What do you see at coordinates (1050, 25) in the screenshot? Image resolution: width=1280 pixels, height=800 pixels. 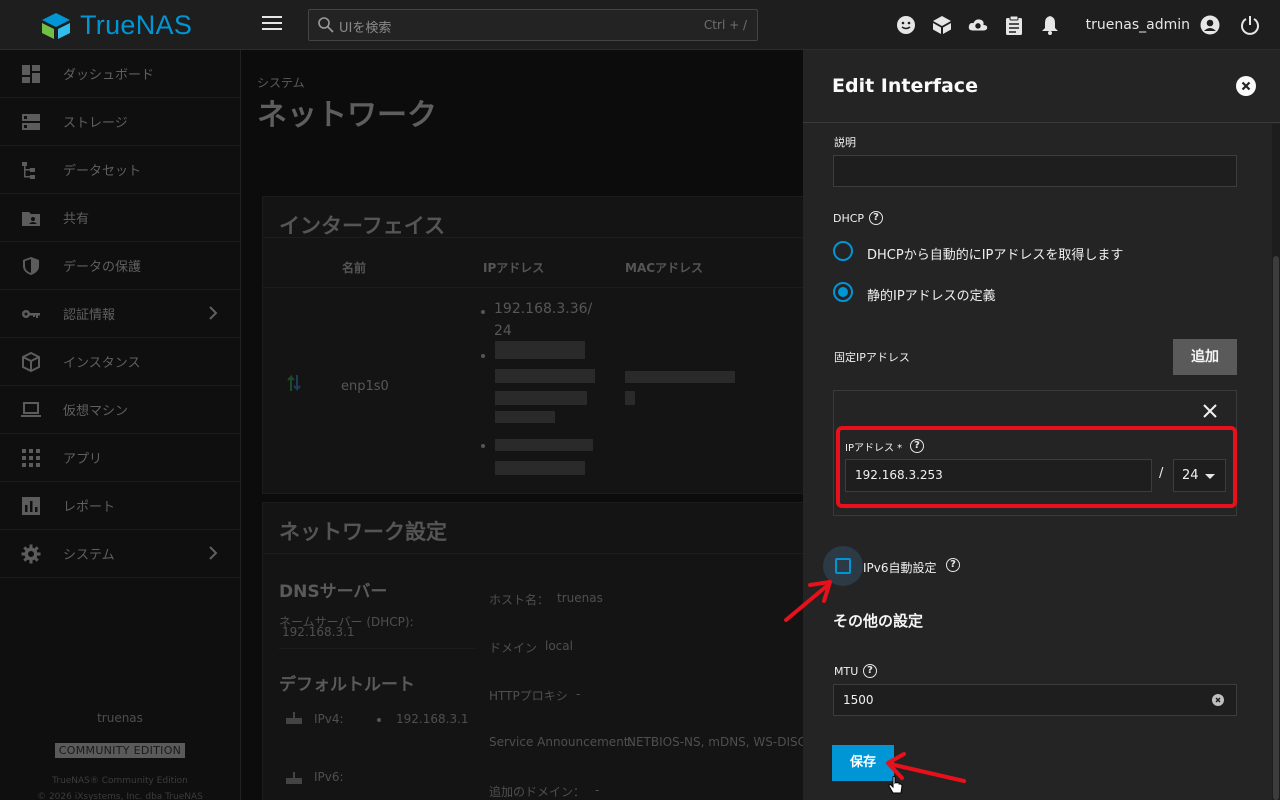 I see `bell-icon` at bounding box center [1050, 25].